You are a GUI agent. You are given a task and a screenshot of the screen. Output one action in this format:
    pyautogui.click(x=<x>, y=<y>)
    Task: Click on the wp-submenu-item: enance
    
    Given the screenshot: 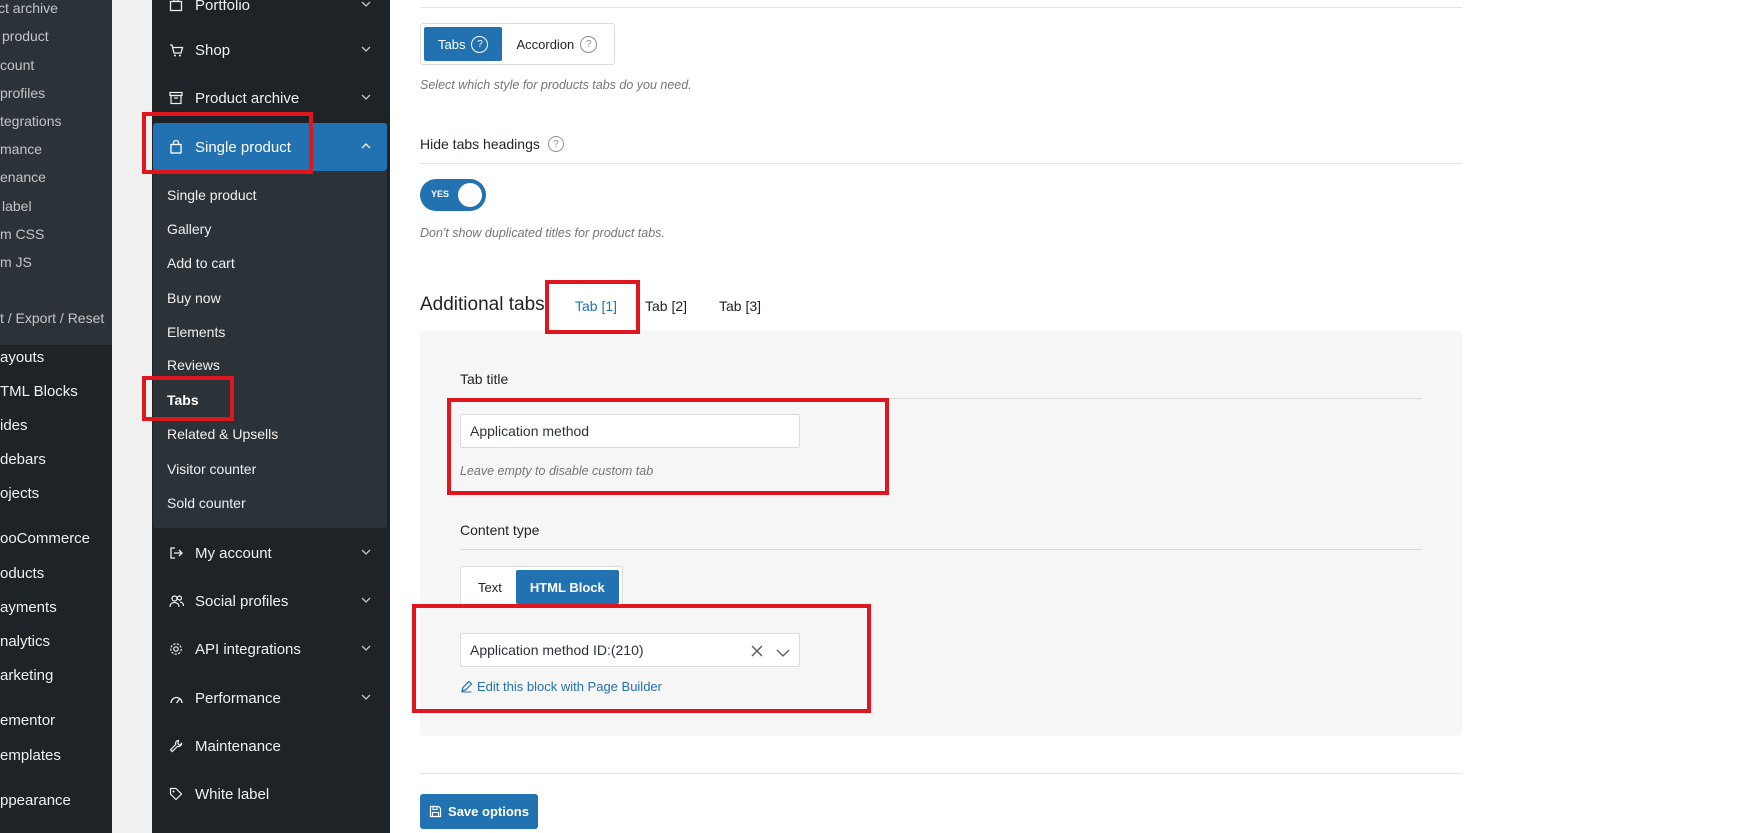 What is the action you would take?
    pyautogui.click(x=23, y=177)
    